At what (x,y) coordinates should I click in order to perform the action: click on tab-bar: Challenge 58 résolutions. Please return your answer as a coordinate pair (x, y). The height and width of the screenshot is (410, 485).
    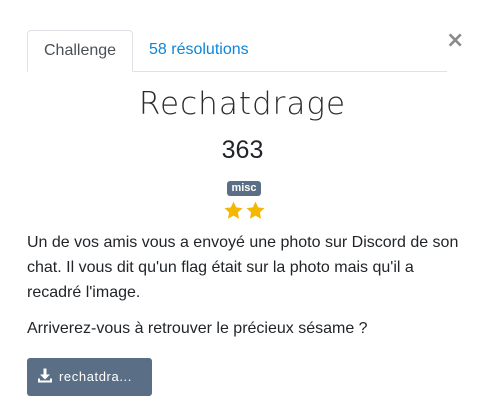
    Looking at the image, I should click on (237, 51).